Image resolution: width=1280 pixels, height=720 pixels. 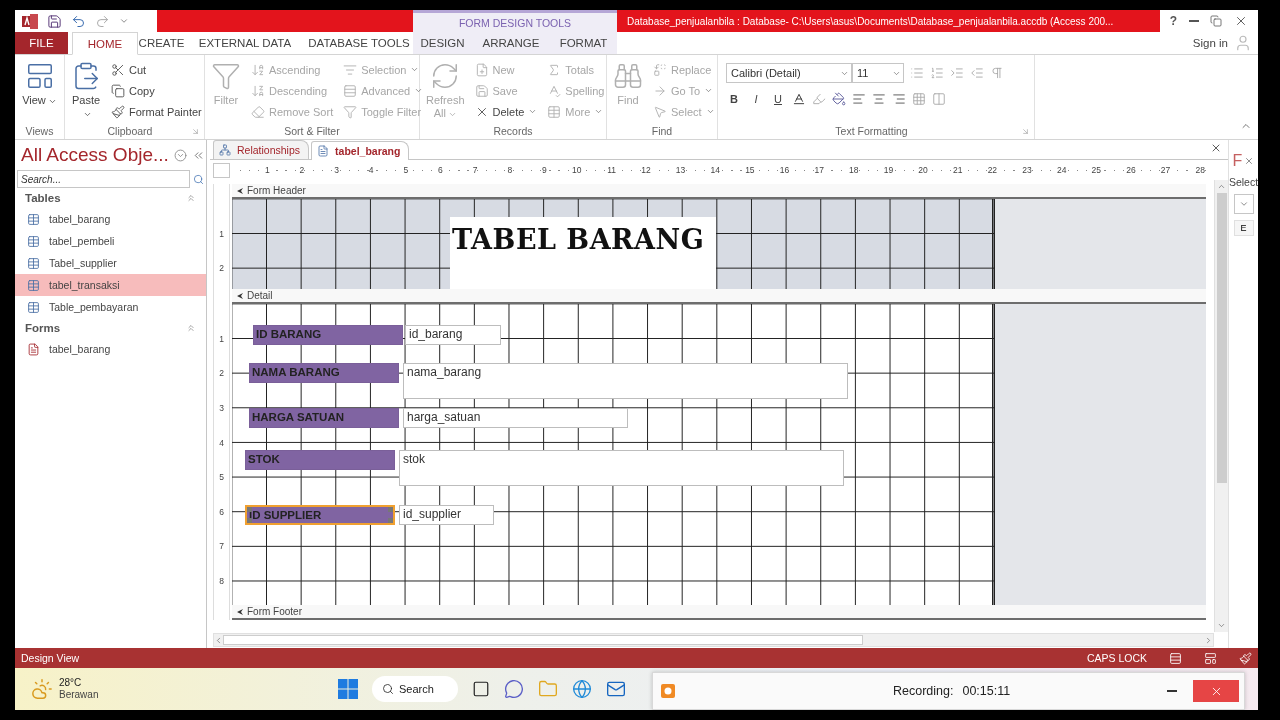 What do you see at coordinates (1216, 148) in the screenshot?
I see `close-icon` at bounding box center [1216, 148].